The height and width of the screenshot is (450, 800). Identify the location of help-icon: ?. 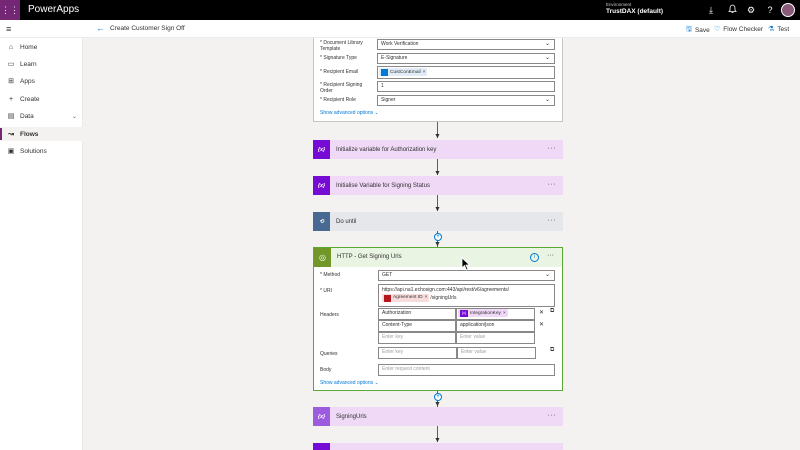
(770, 10).